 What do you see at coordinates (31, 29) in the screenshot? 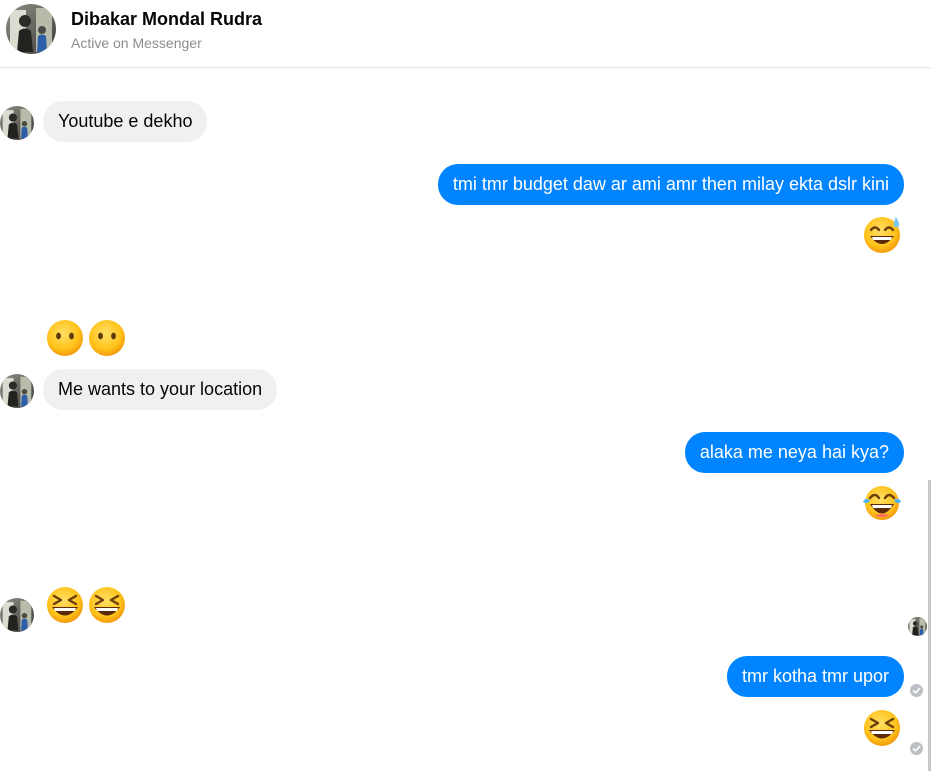
I see `contact-avatar` at bounding box center [31, 29].